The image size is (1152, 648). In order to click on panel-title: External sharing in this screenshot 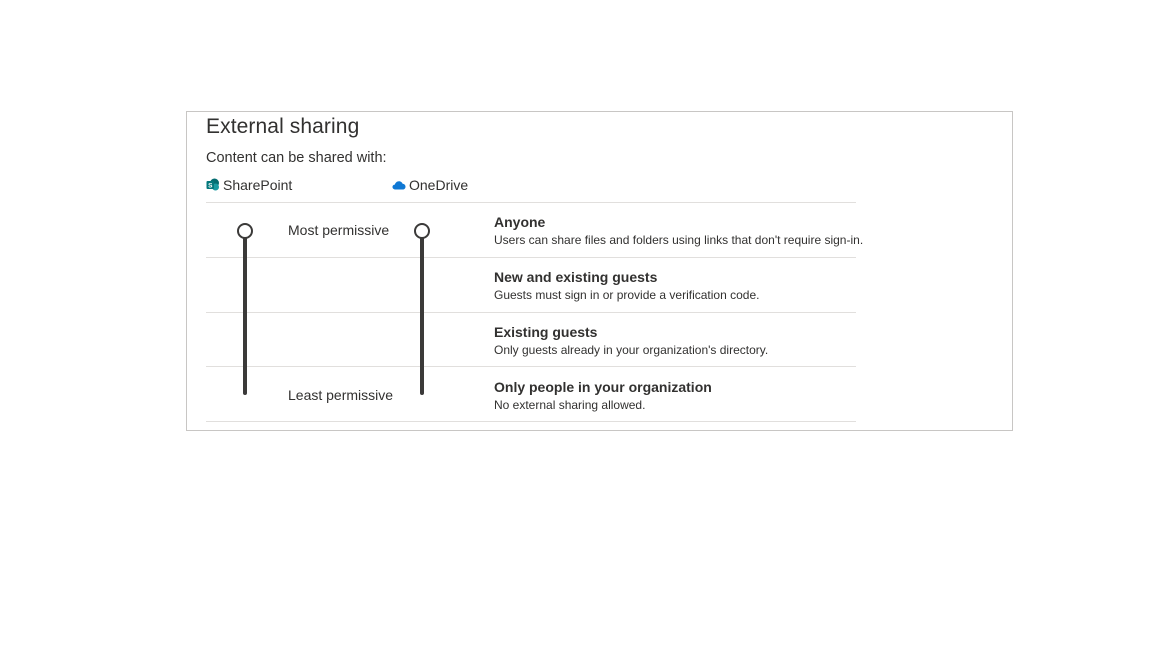, I will do `click(283, 126)`.